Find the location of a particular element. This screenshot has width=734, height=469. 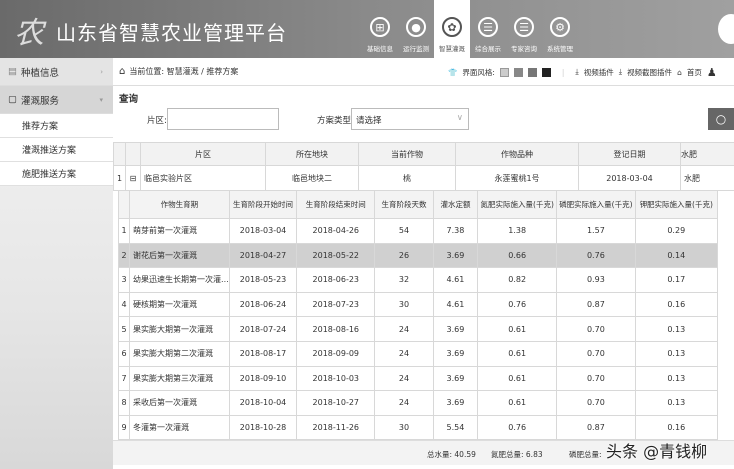

chevron-down-icon: ∨ is located at coordinates (459, 118).